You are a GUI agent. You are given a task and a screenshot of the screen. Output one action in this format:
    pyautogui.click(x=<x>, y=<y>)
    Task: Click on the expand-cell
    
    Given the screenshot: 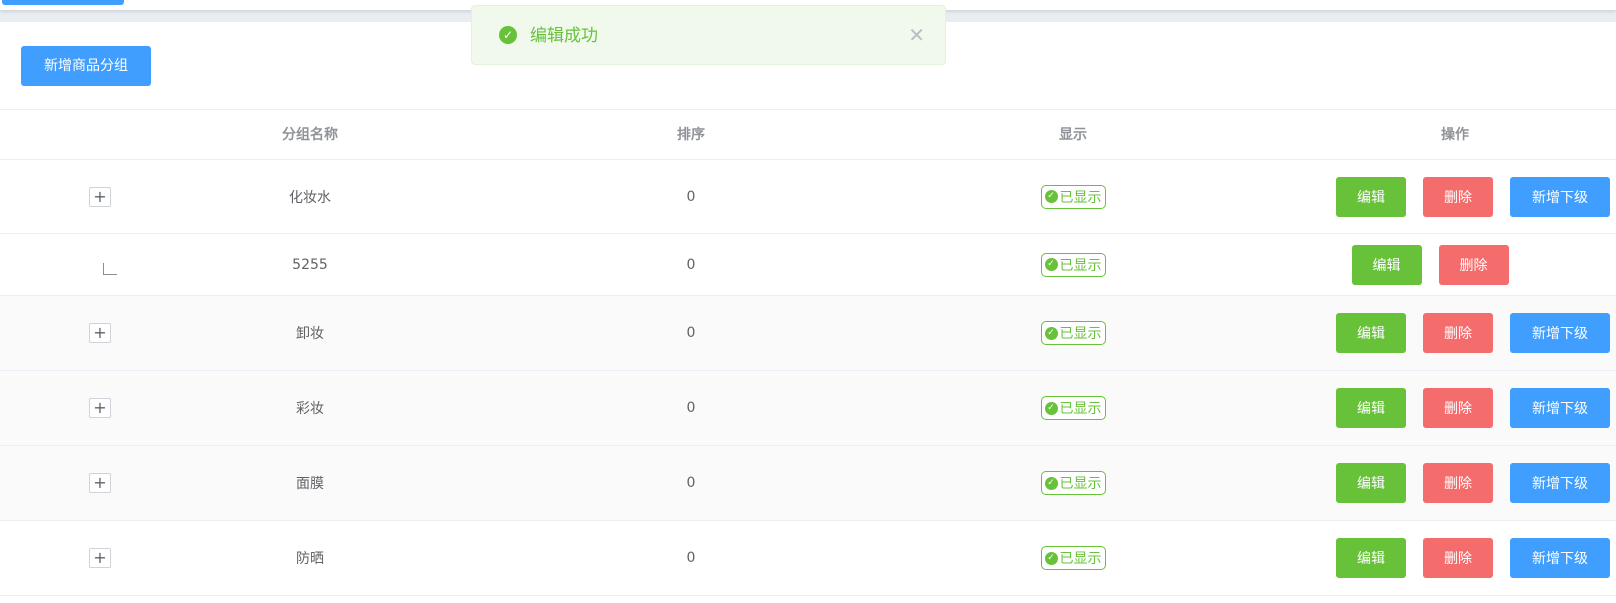 What is the action you would take?
    pyautogui.click(x=100, y=264)
    